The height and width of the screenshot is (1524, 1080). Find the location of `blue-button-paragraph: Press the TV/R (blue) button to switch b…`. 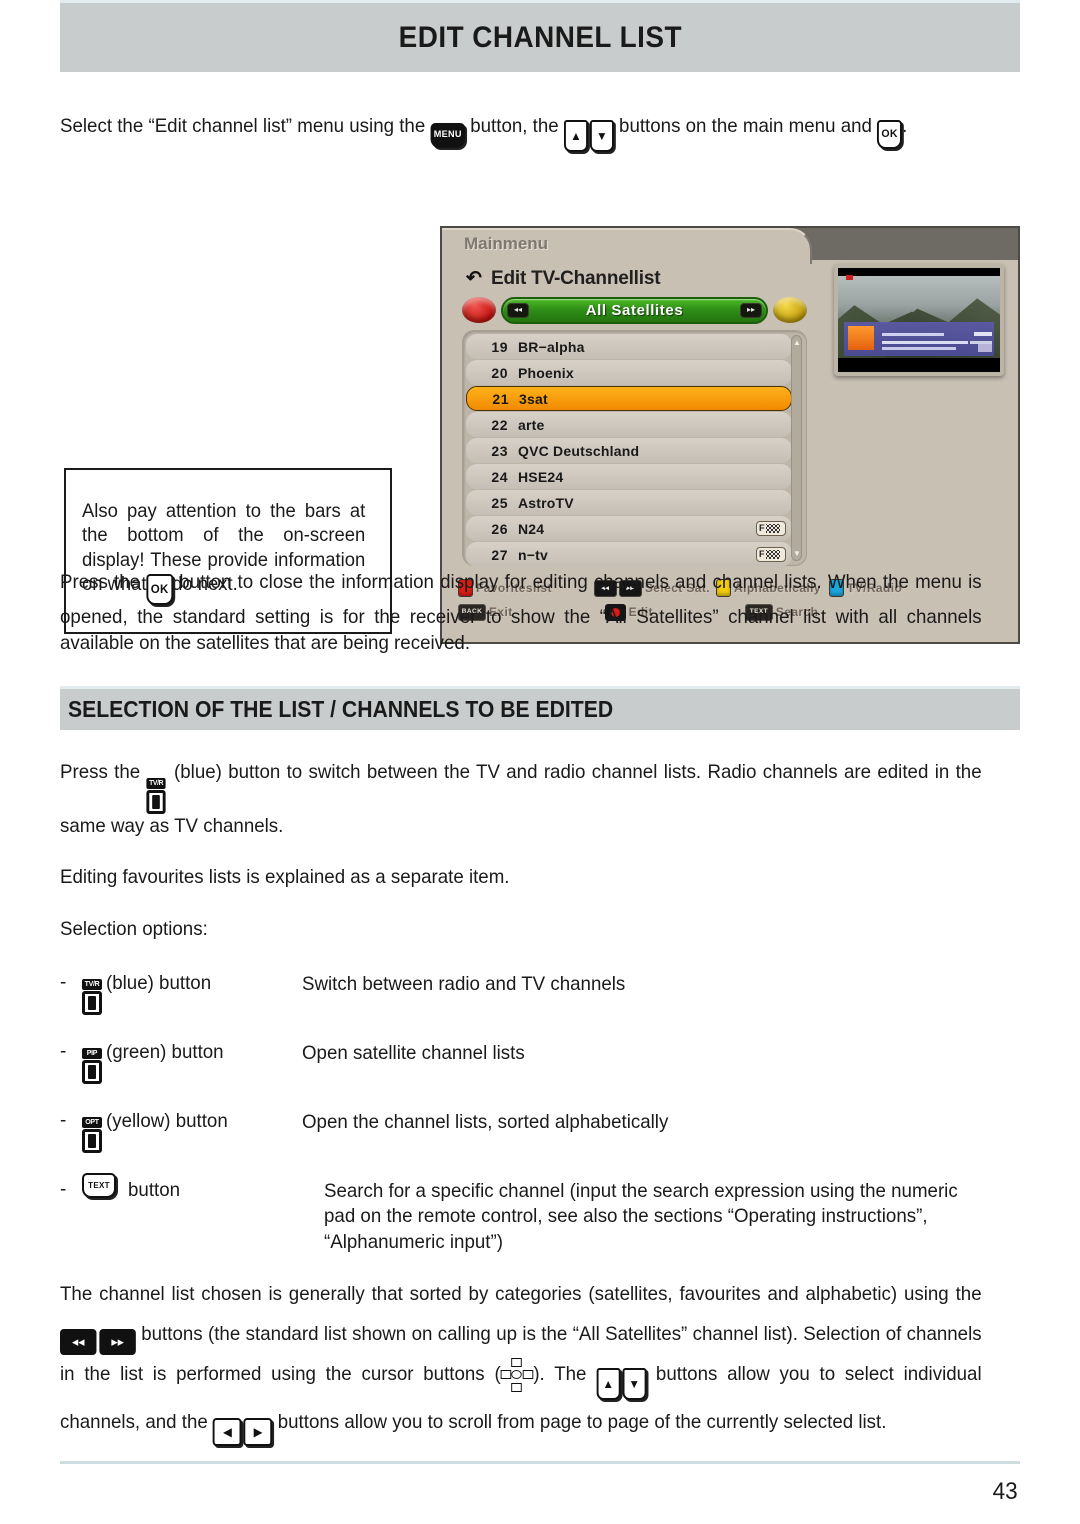

blue-button-paragraph: Press the TV/R (blue) button to switch b… is located at coordinates (521, 799).